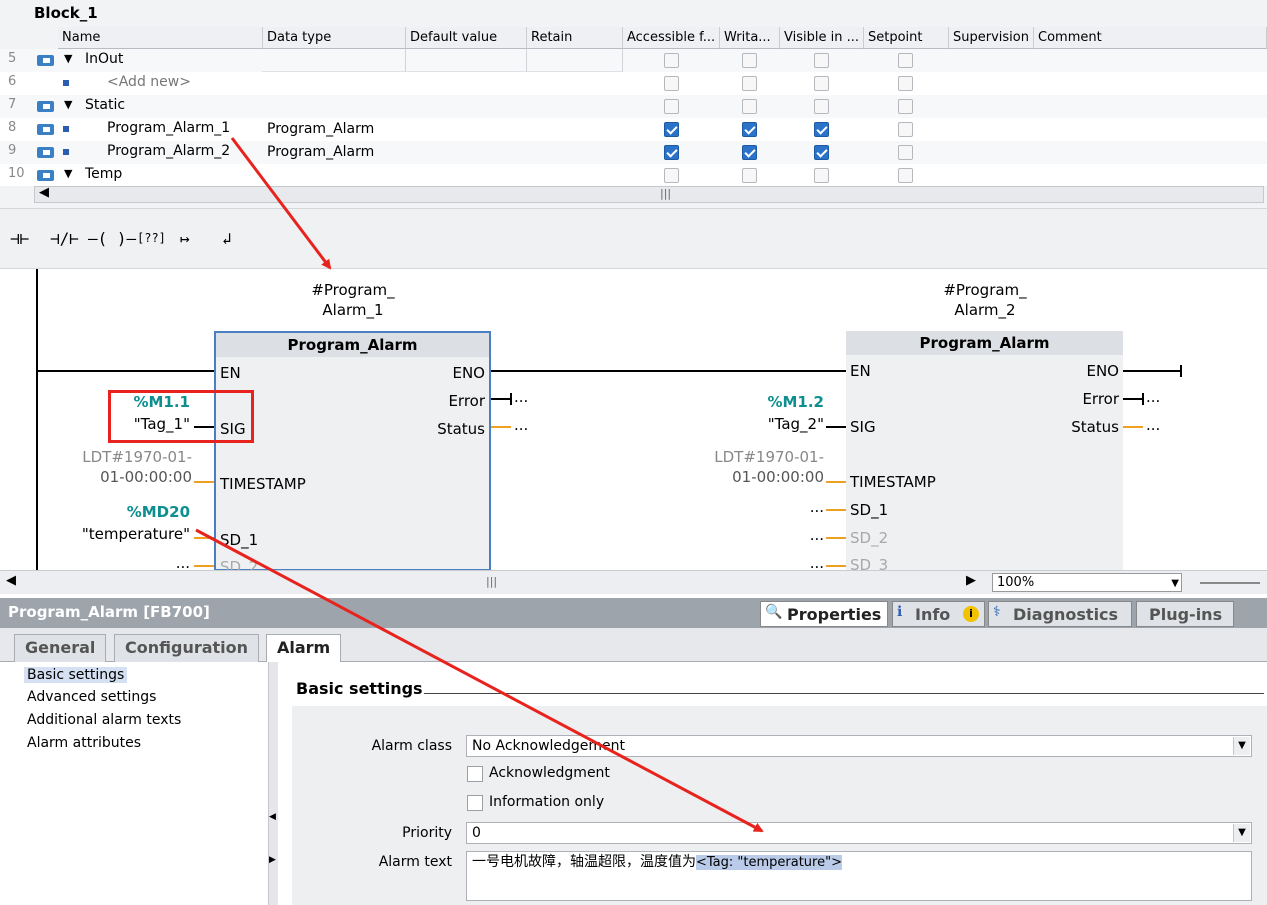  What do you see at coordinates (859, 833) in the screenshot?
I see `priority-select: 0 ▼` at bounding box center [859, 833].